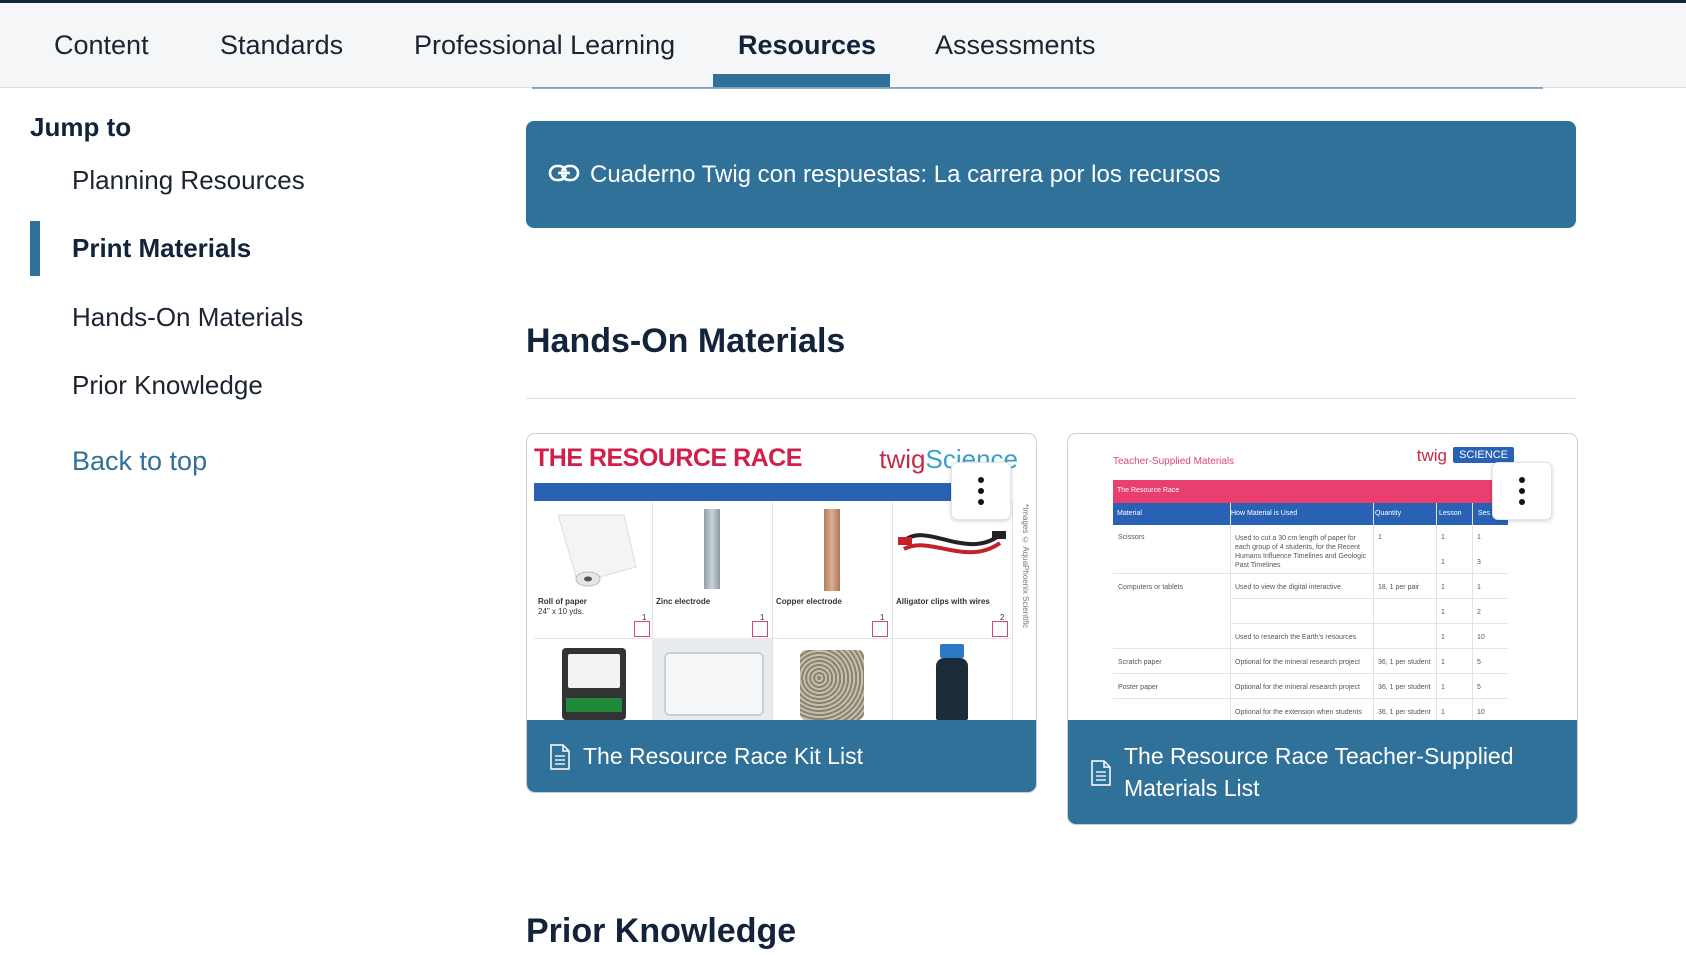 This screenshot has width=1686, height=956. What do you see at coordinates (952, 689) in the screenshot?
I see `bottle-image` at bounding box center [952, 689].